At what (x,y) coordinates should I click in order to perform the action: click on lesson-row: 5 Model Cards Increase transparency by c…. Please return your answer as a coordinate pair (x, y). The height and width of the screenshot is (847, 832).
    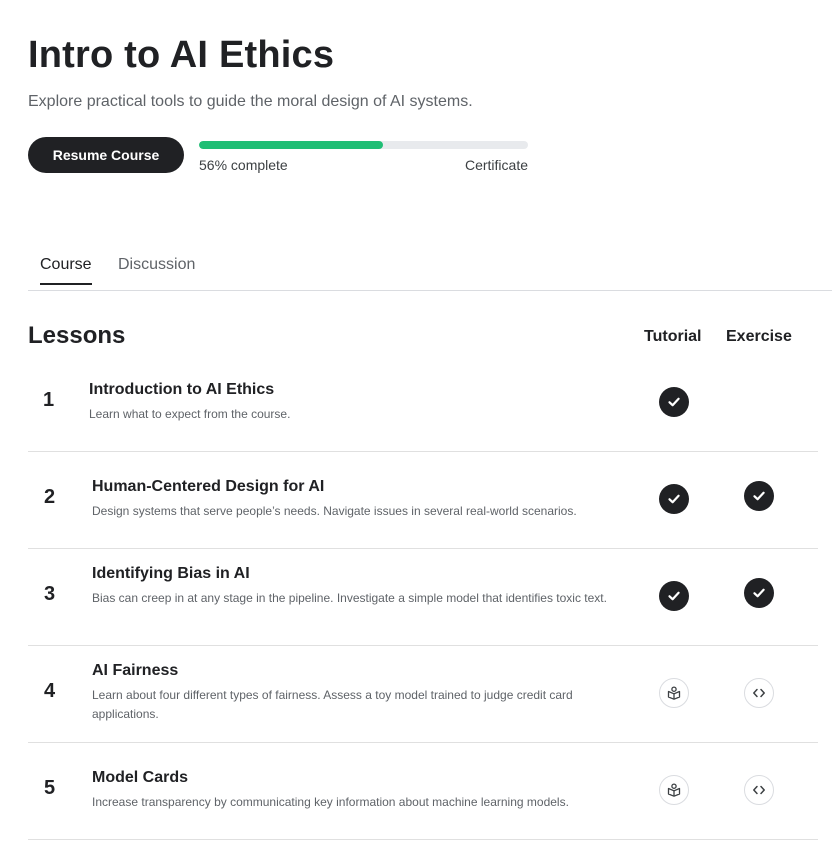
    Looking at the image, I should click on (423, 791).